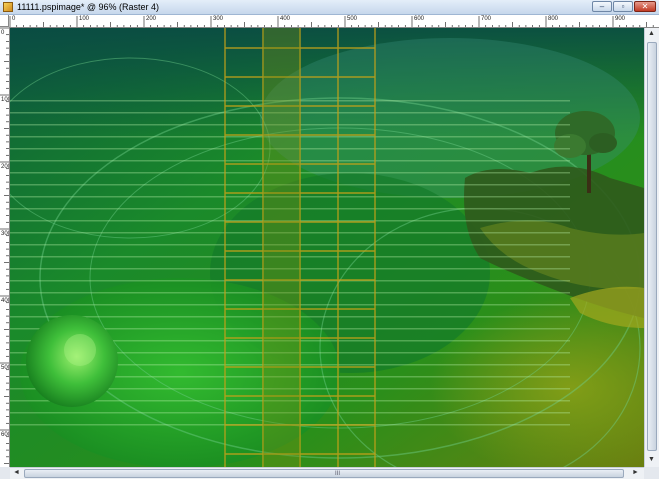 The height and width of the screenshot is (479, 659). Describe the element at coordinates (651, 473) in the screenshot. I see `resize-grip` at that location.